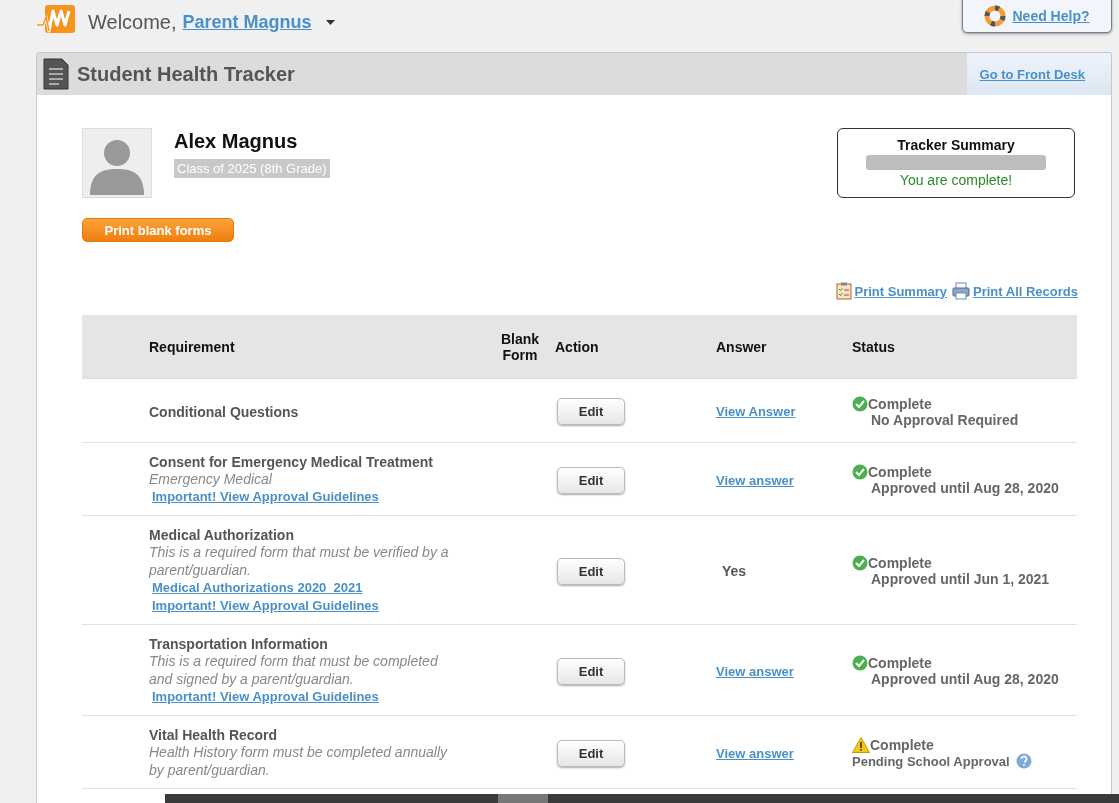  Describe the element at coordinates (322, 588) in the screenshot. I see `guideline-link: Medical Authorizations 2020_2021` at that location.